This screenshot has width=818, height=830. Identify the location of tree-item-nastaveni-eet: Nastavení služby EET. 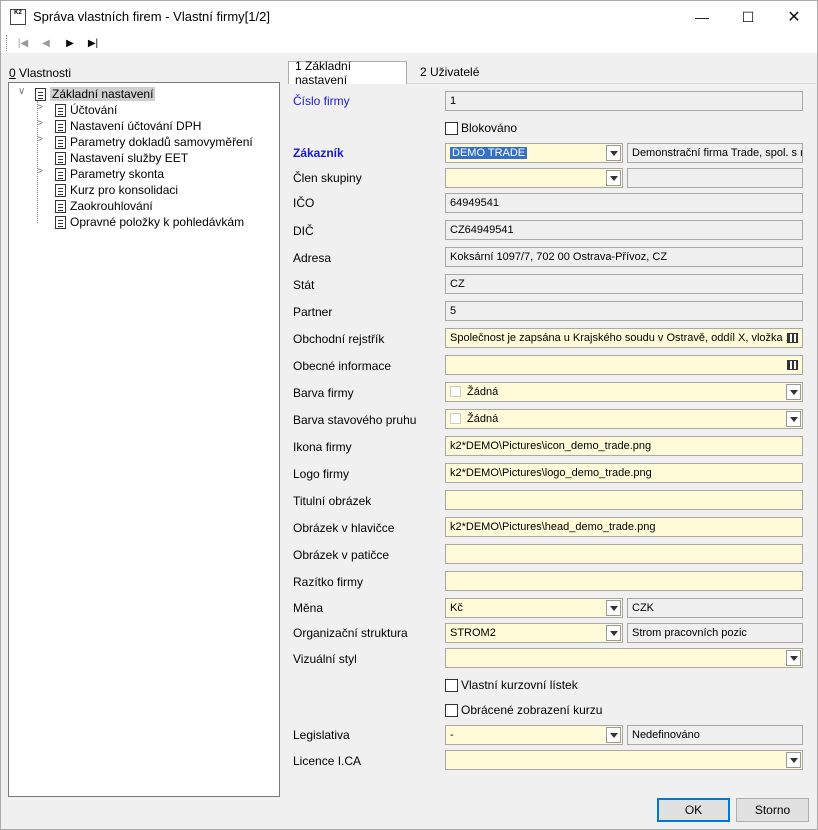
(121, 158).